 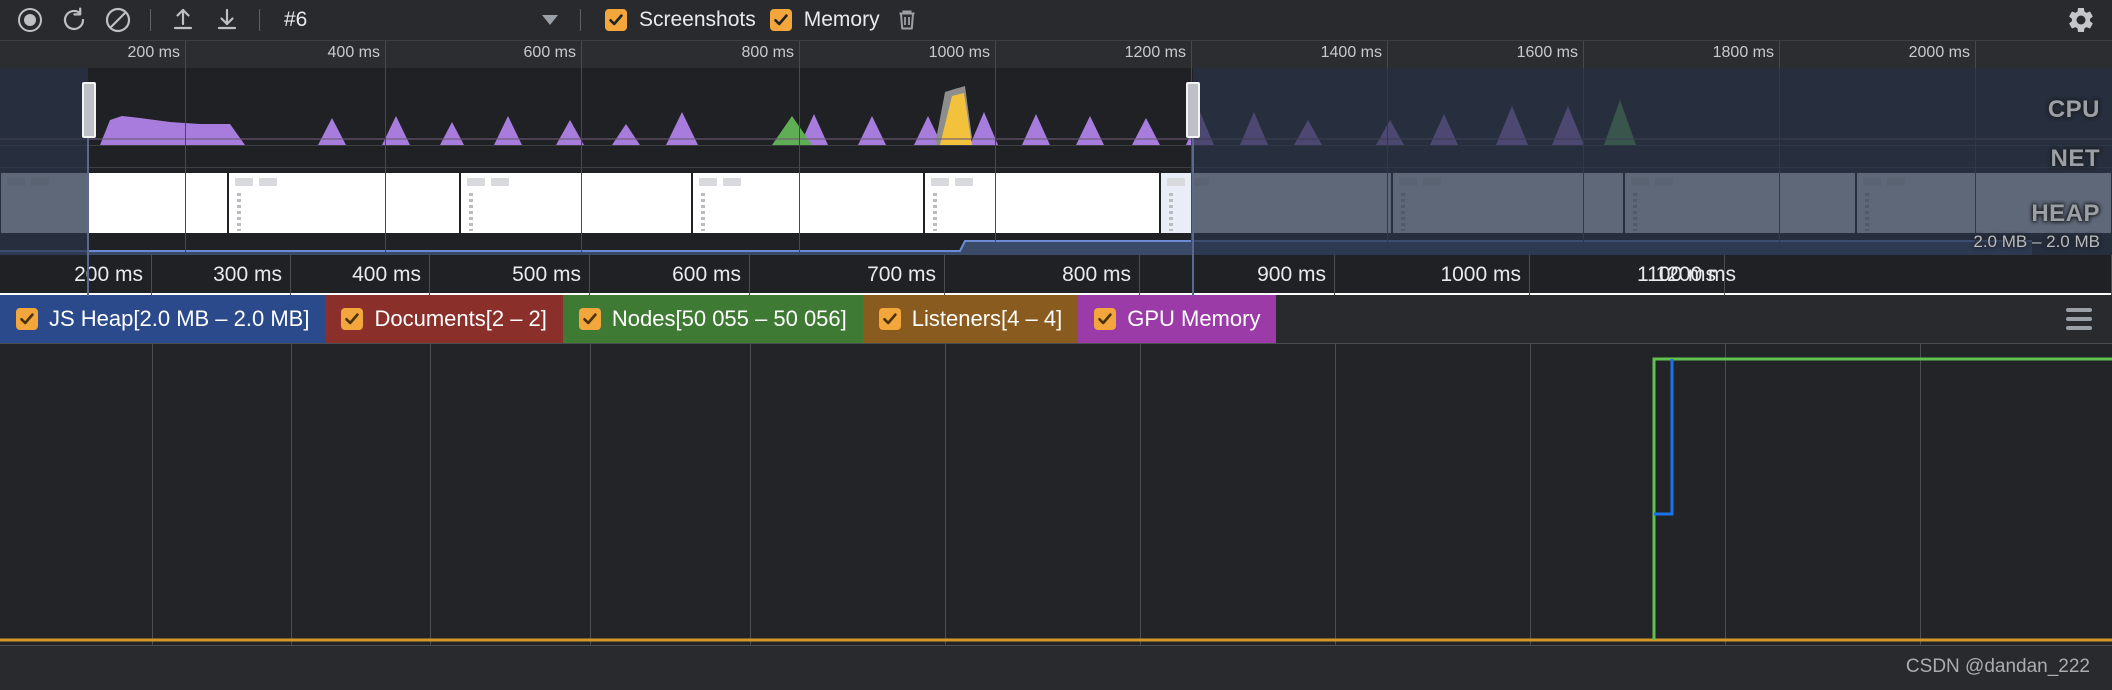 What do you see at coordinates (1237, 275) in the screenshot?
I see `ruler-tick: 900 ms` at bounding box center [1237, 275].